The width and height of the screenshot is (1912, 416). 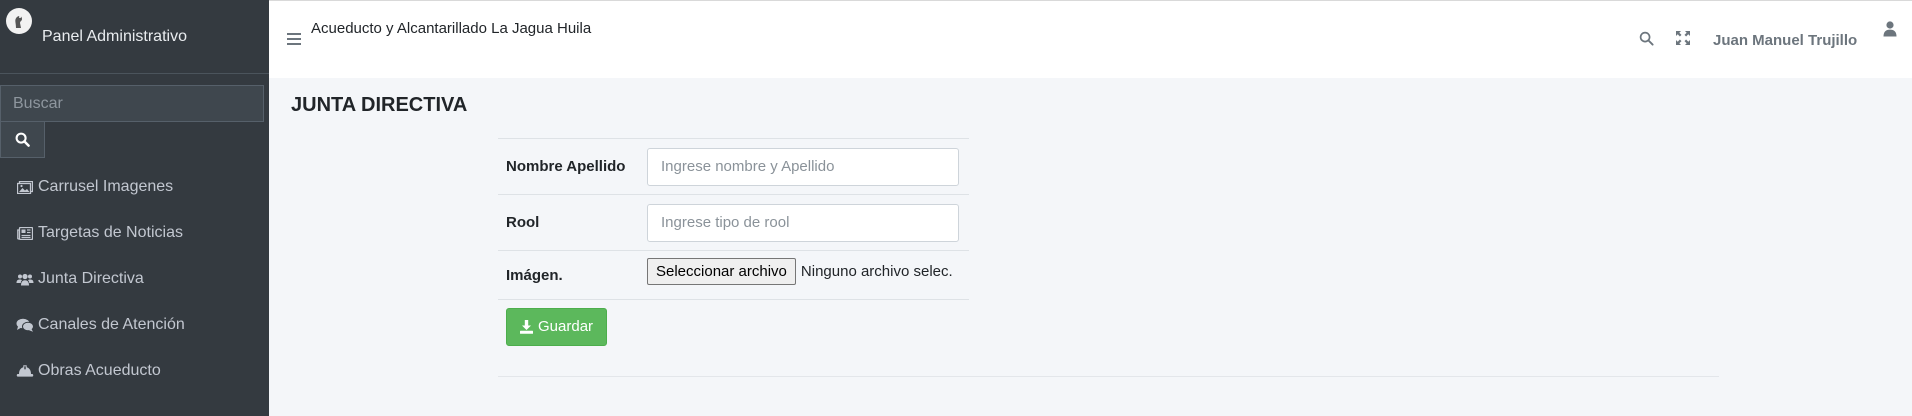 I want to click on expand-arrows-icon, so click(x=1683, y=38).